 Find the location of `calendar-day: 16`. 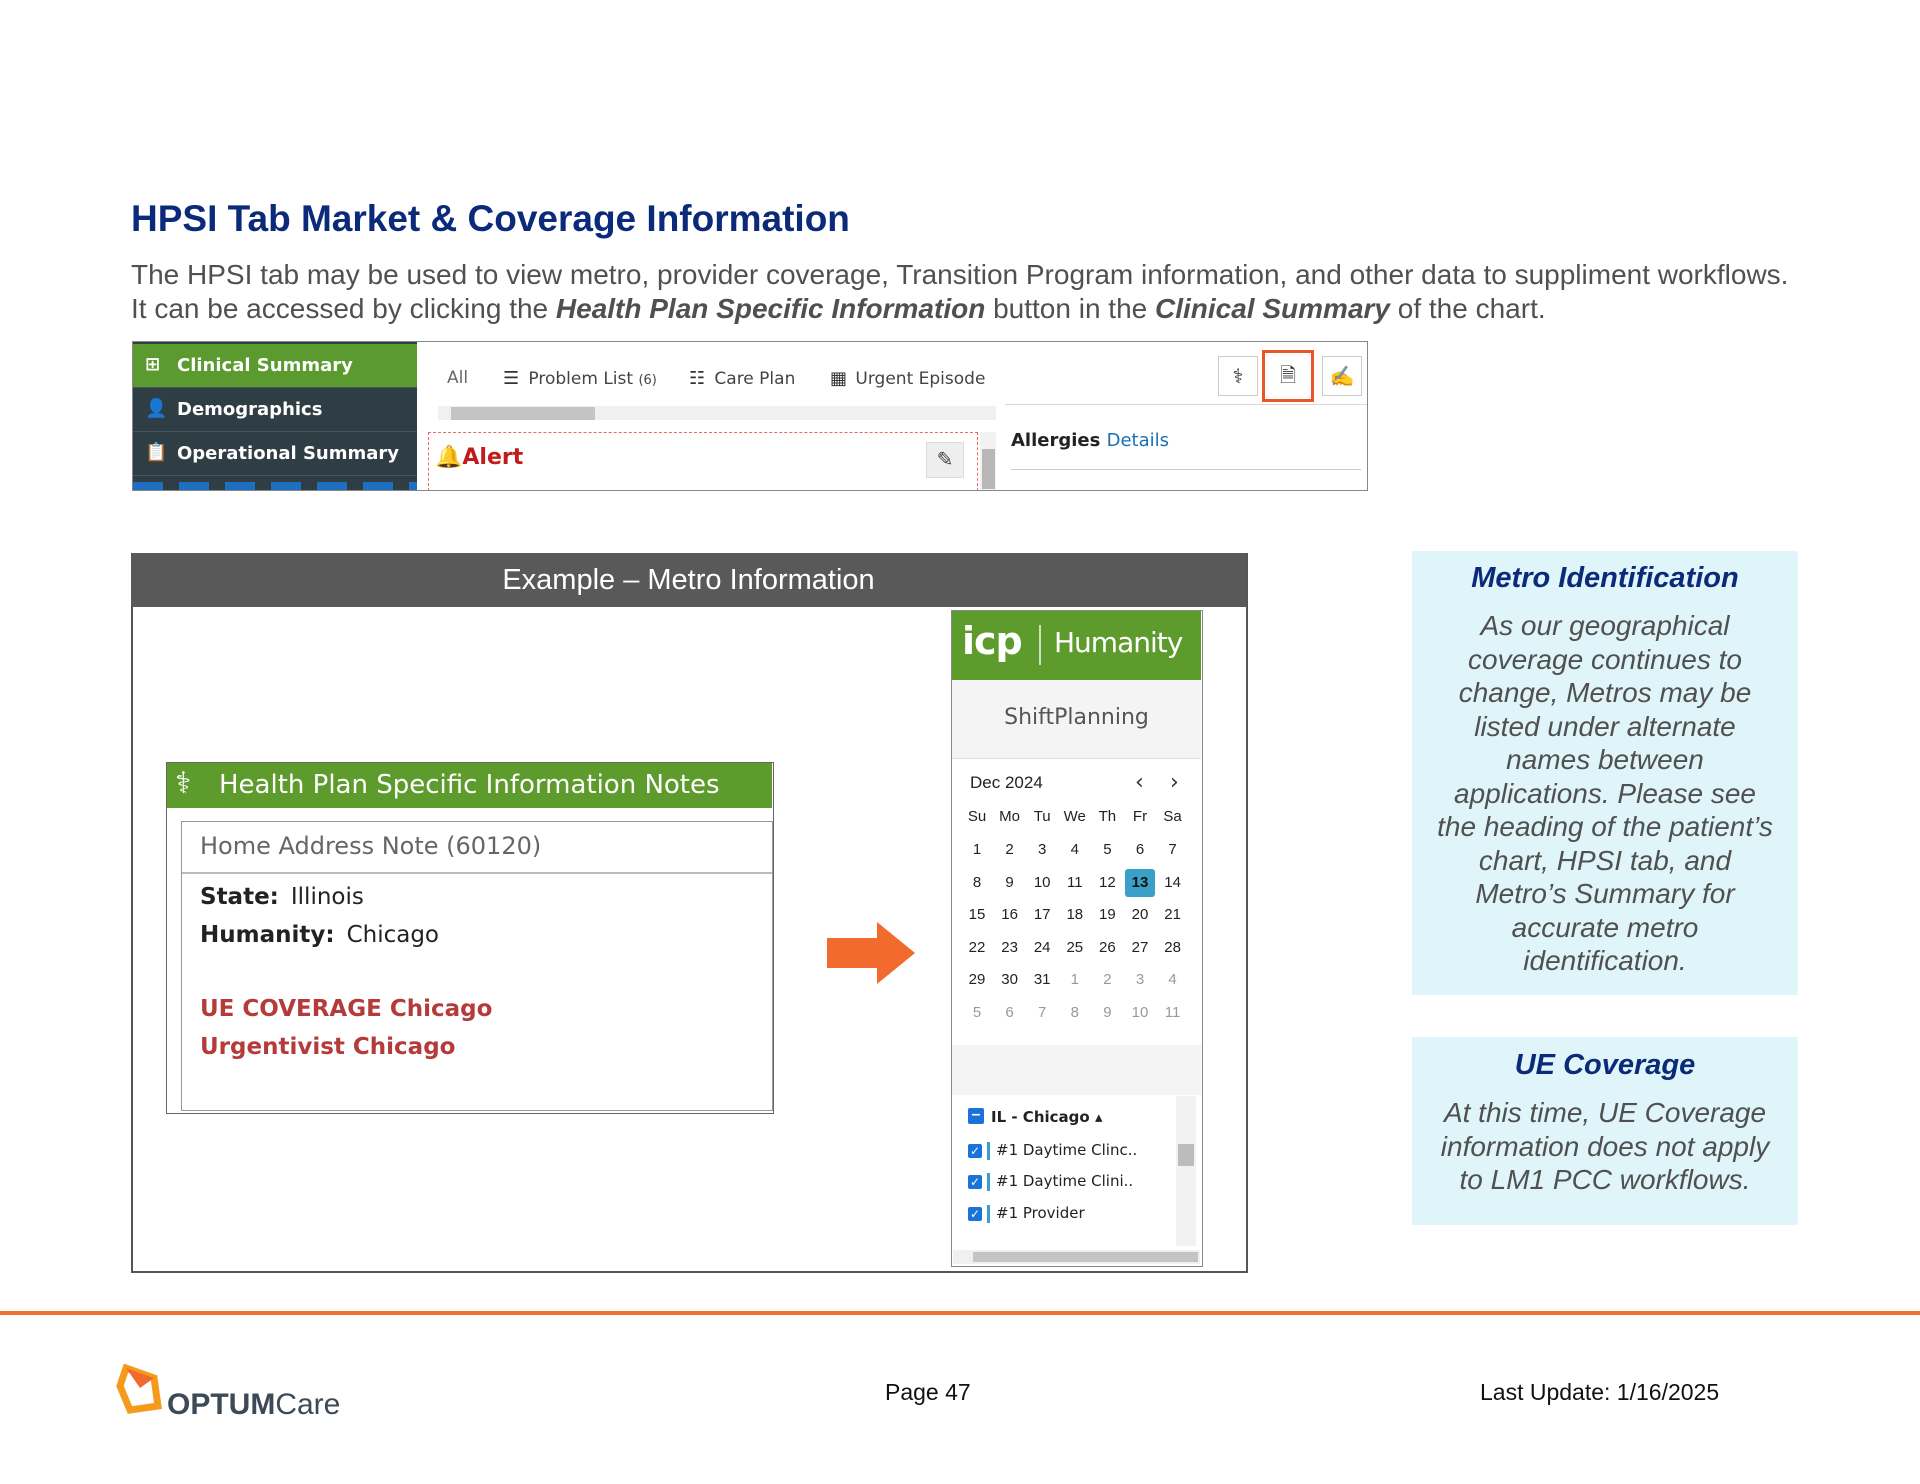

calendar-day: 16 is located at coordinates (1010, 915).